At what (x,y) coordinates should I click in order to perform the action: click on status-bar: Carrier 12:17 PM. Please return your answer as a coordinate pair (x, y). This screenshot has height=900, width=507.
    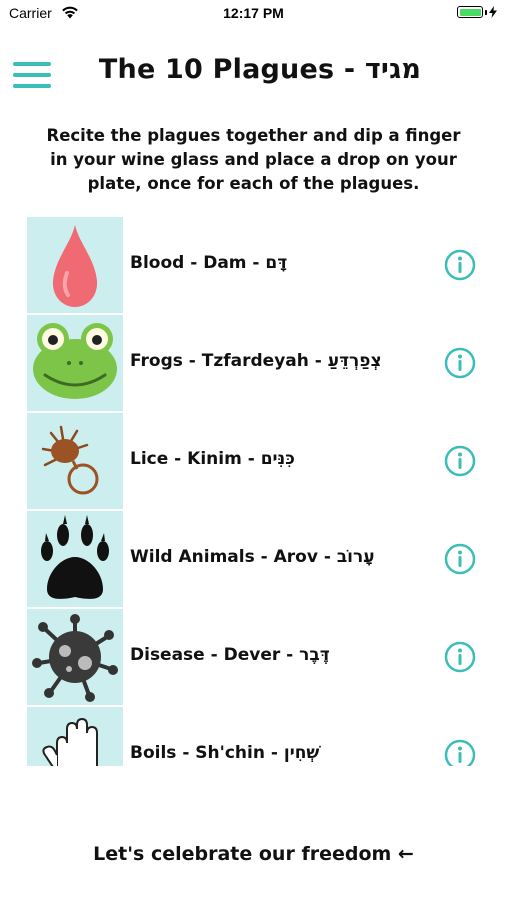
    Looking at the image, I should click on (253, 14).